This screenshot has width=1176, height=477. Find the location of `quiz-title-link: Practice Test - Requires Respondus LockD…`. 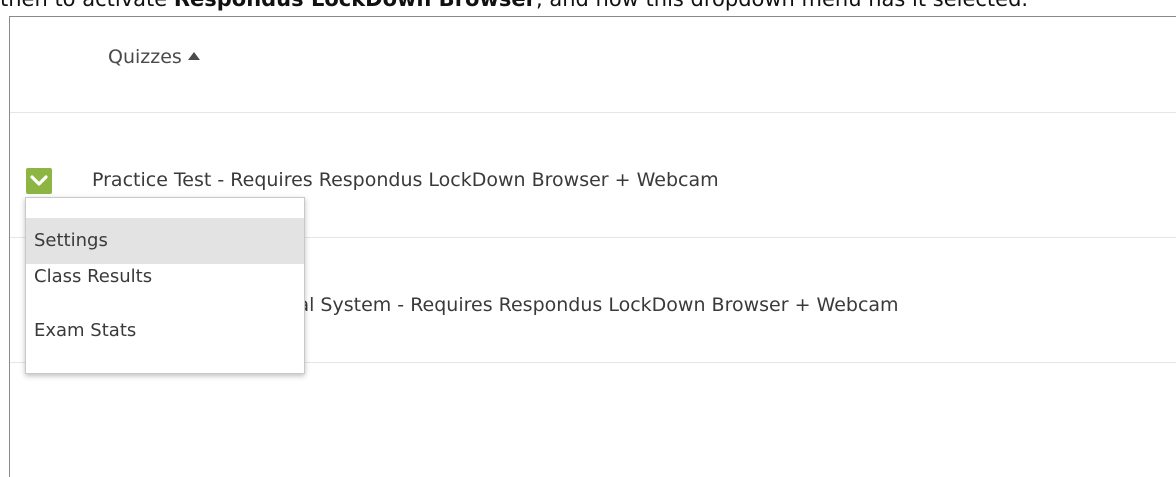

quiz-title-link: Practice Test - Requires Respondus LockD… is located at coordinates (405, 180).